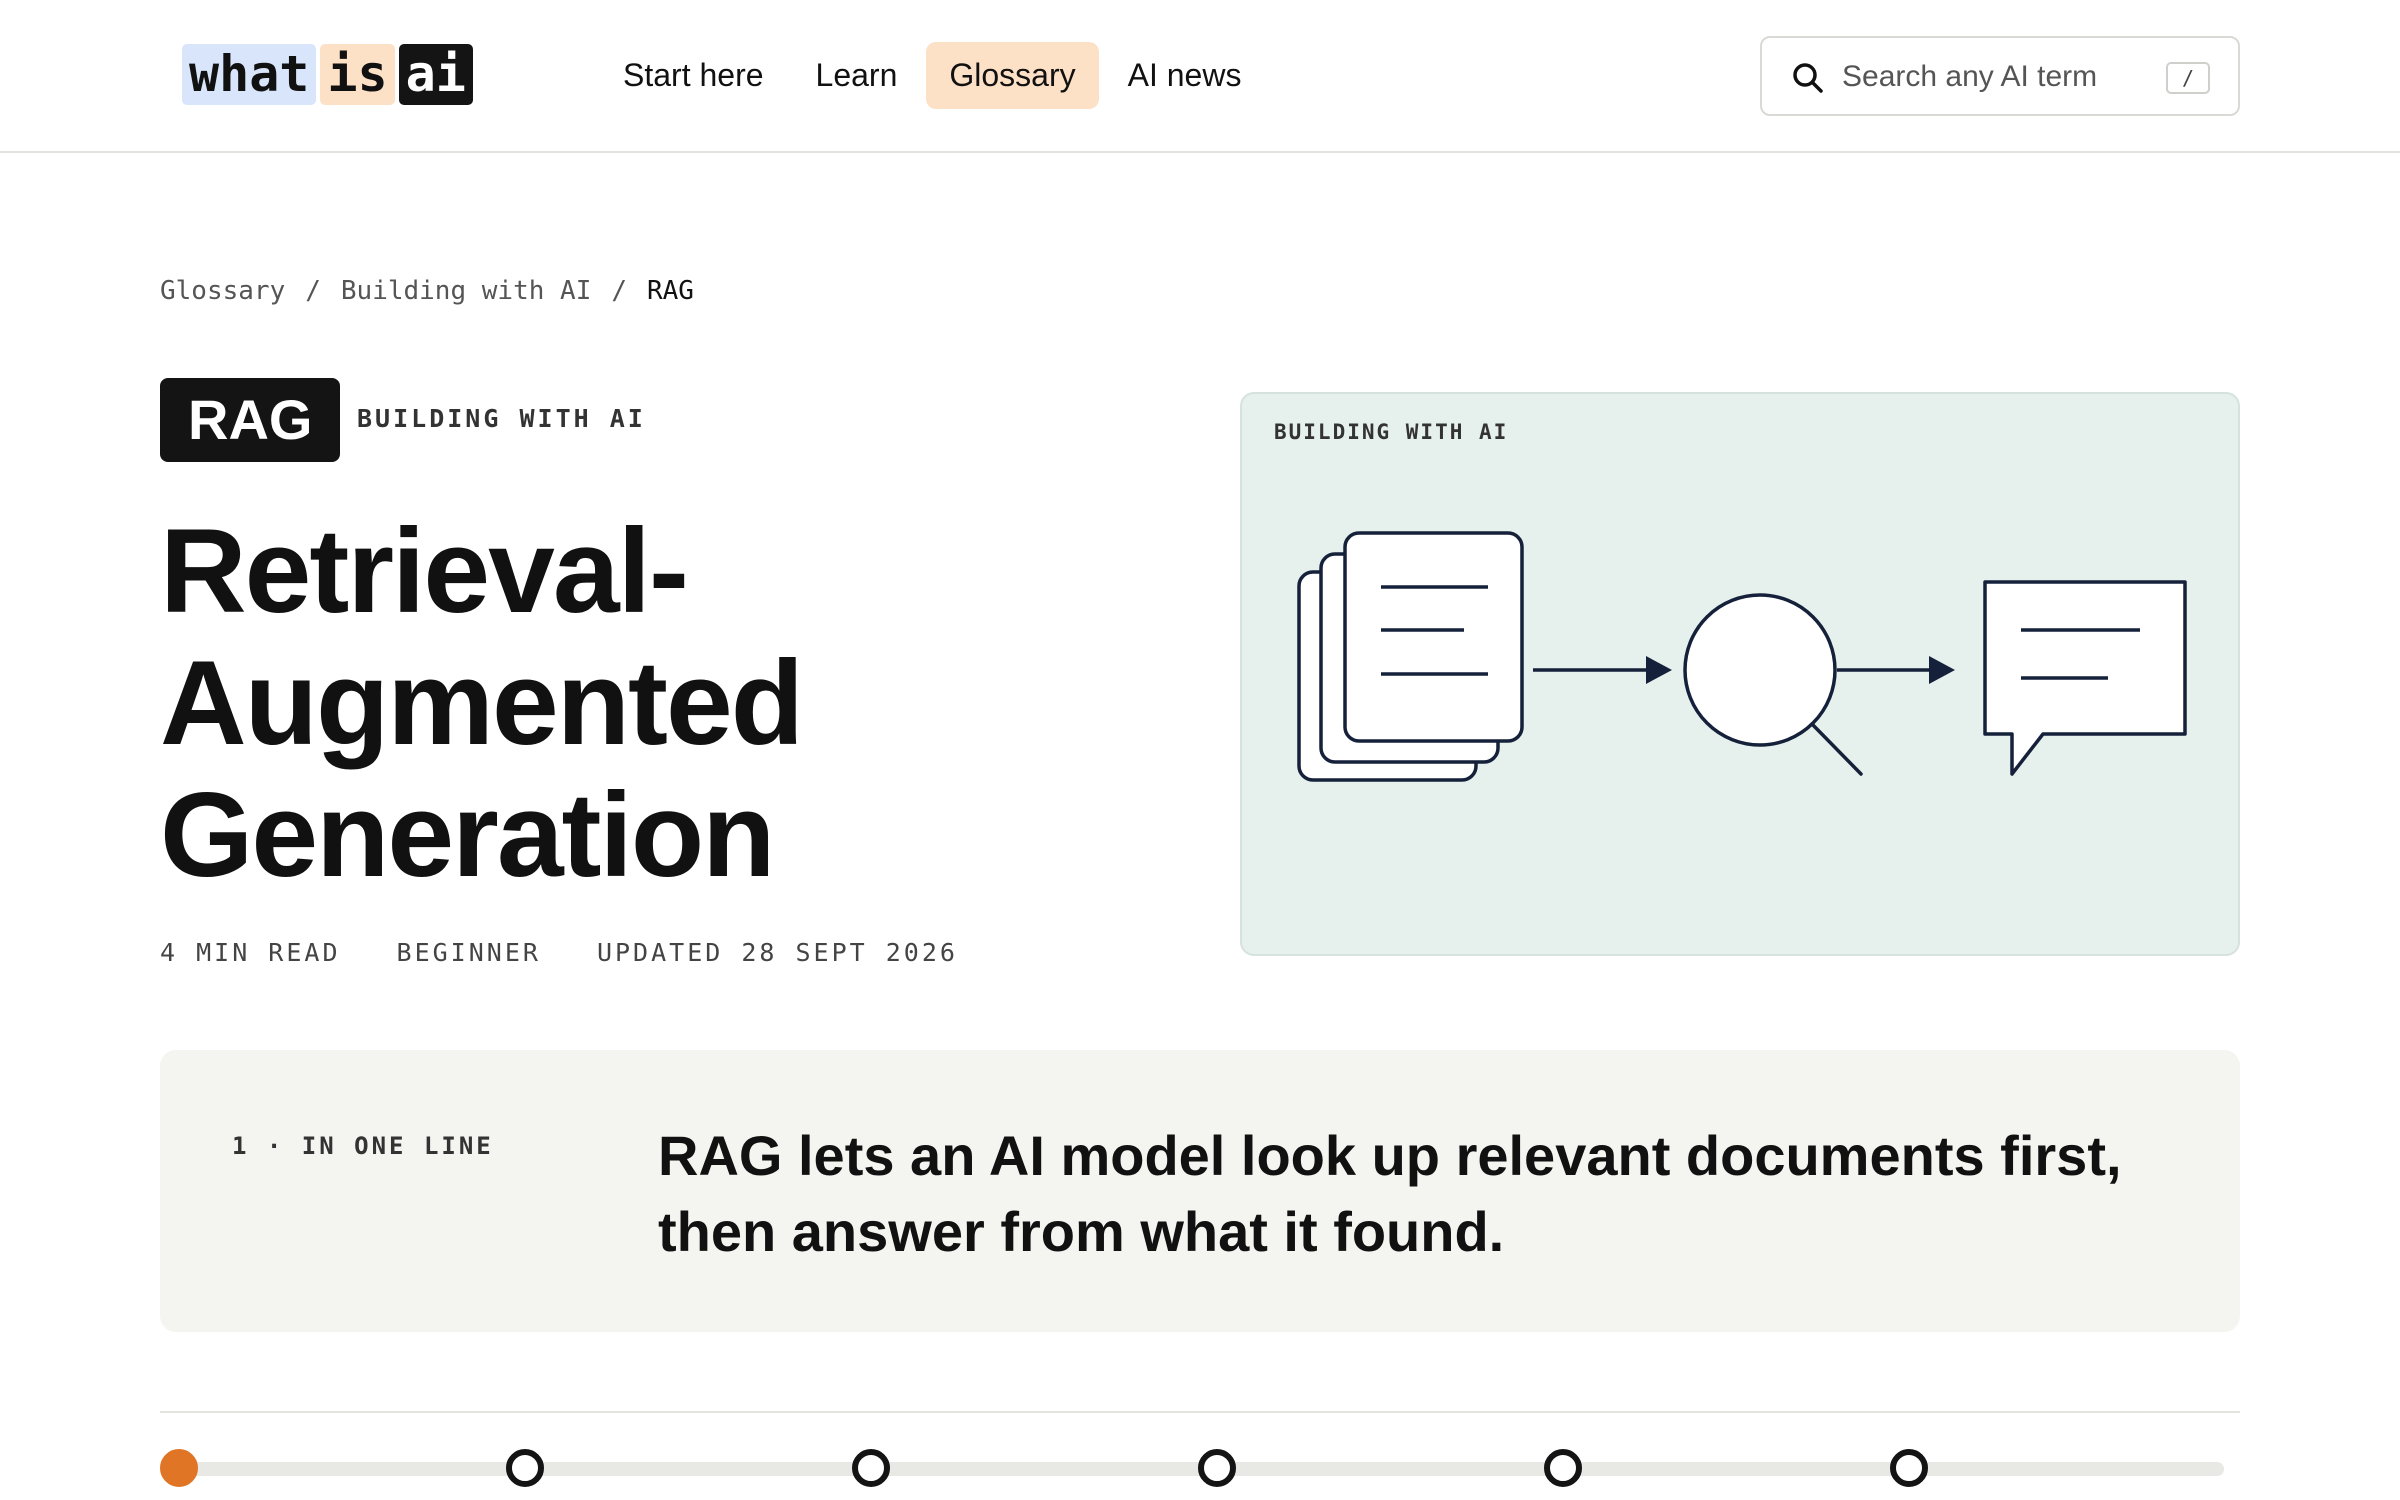 The image size is (2400, 1500). I want to click on summary-line: then answer from what it found., so click(1081, 1231).